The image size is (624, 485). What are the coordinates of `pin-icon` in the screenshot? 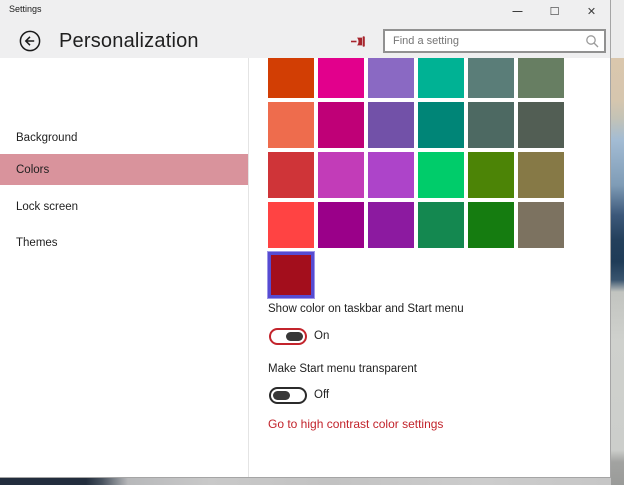 It's located at (359, 41).